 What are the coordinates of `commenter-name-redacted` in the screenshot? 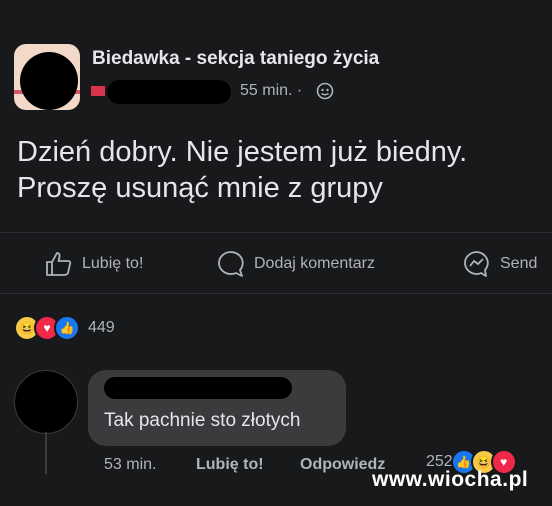 It's located at (198, 388).